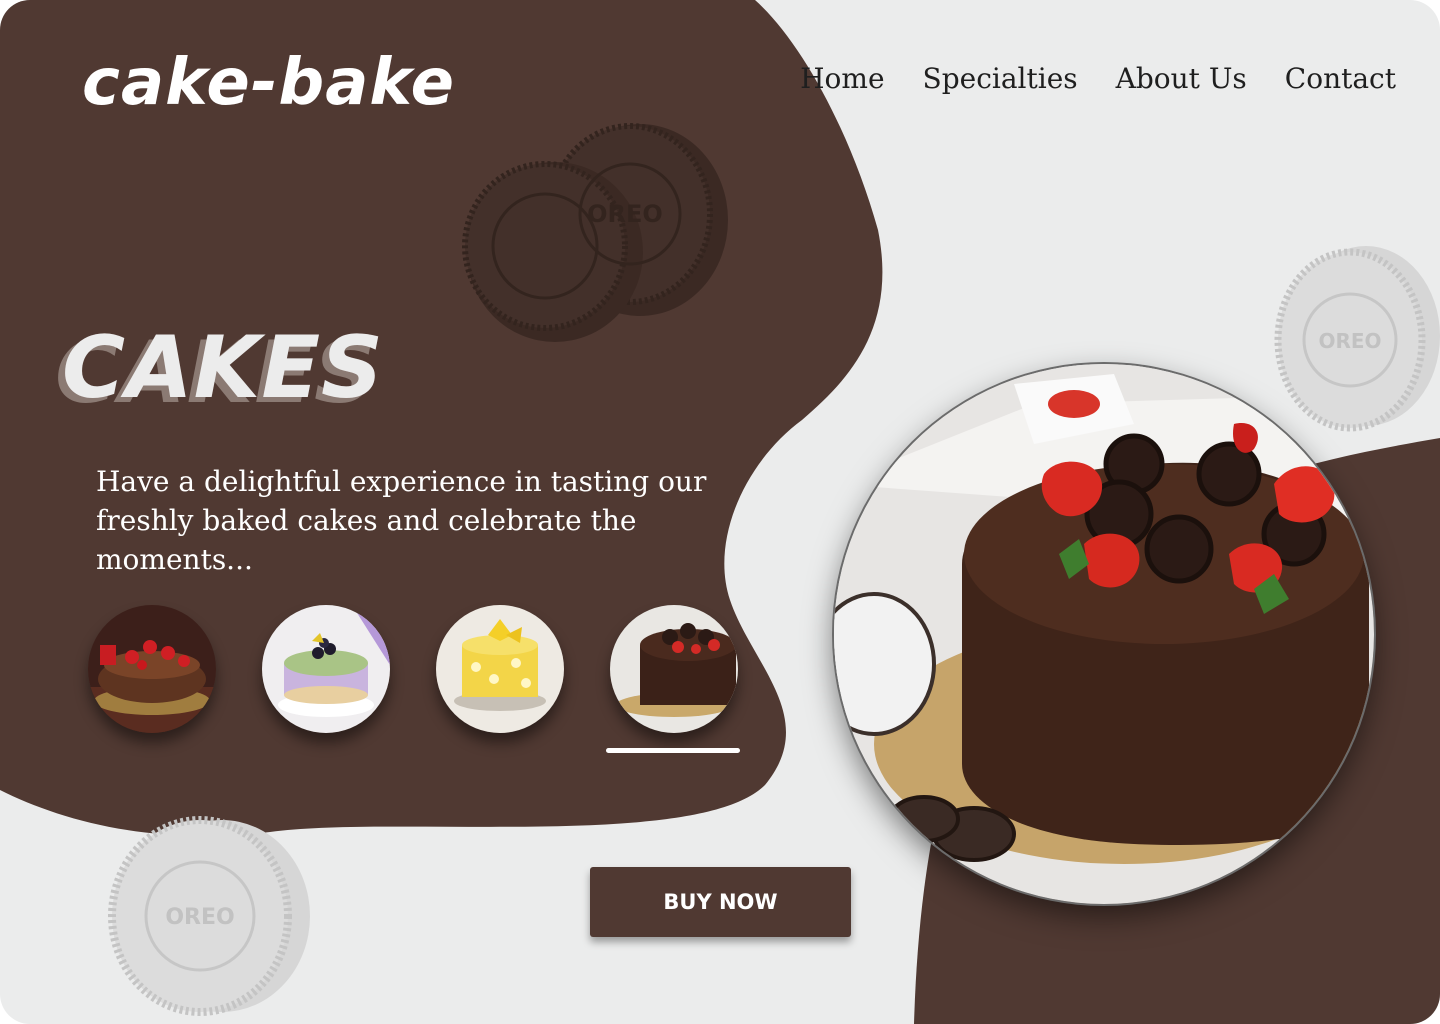  I want to click on berry-cheesecake-image, so click(326, 669).